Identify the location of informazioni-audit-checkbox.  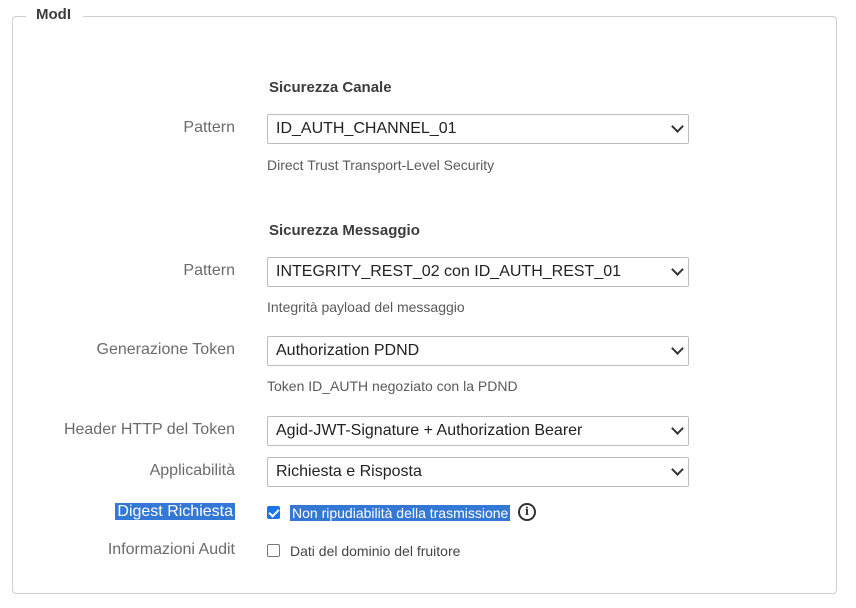
(273, 550).